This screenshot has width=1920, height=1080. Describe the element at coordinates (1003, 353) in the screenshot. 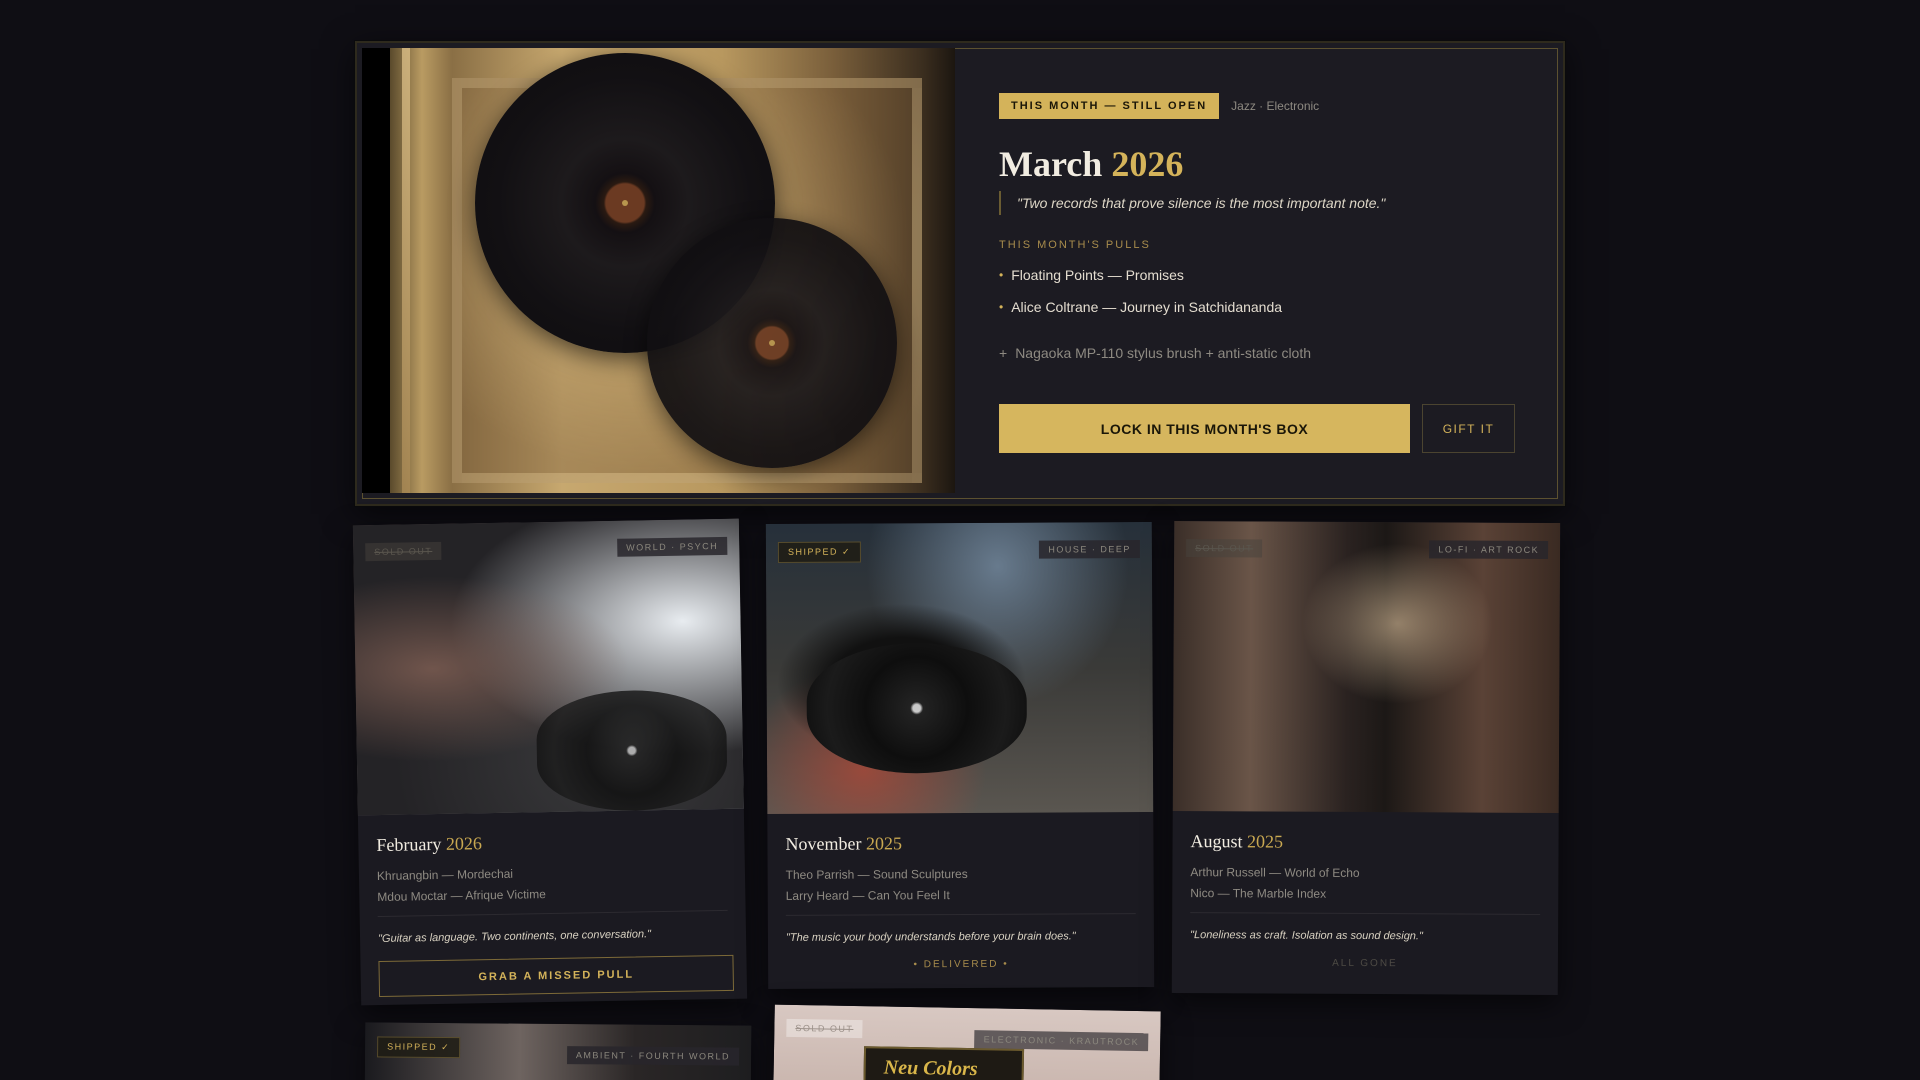

I see `plus-icon: +` at that location.